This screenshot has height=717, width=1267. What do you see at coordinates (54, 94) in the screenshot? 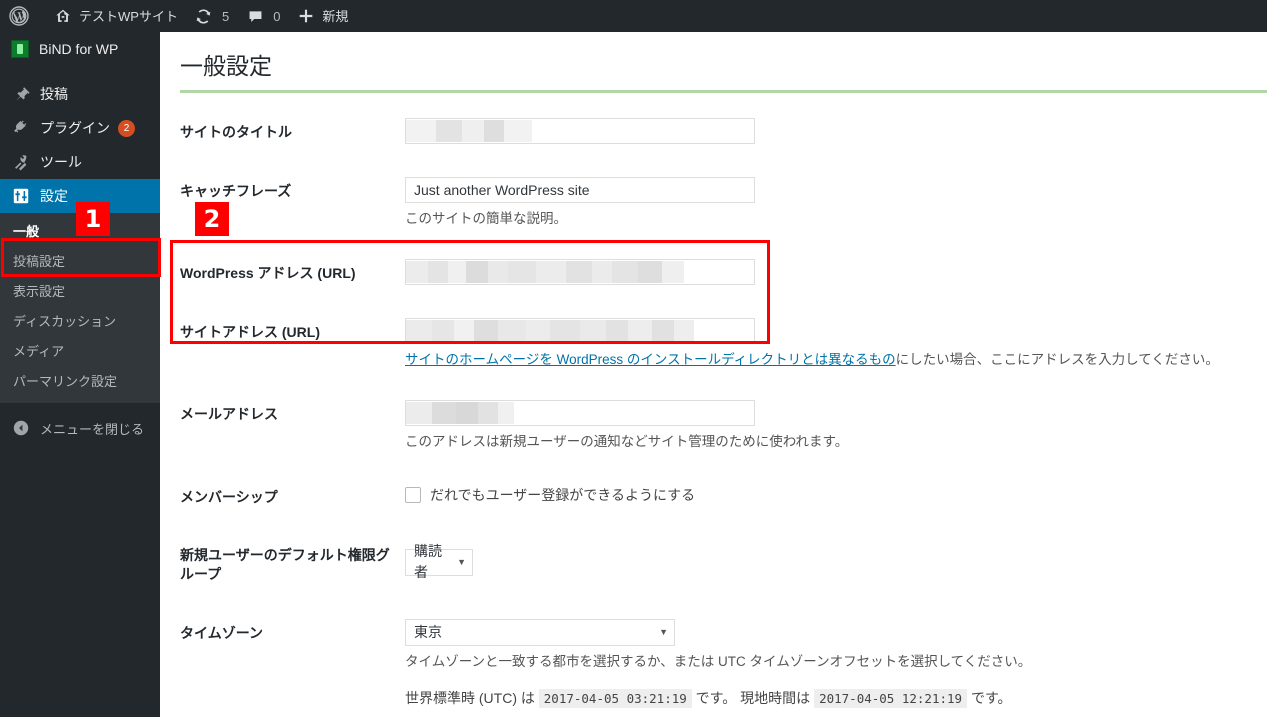
I see `sidebar-item-label-posts: 投稿` at bounding box center [54, 94].